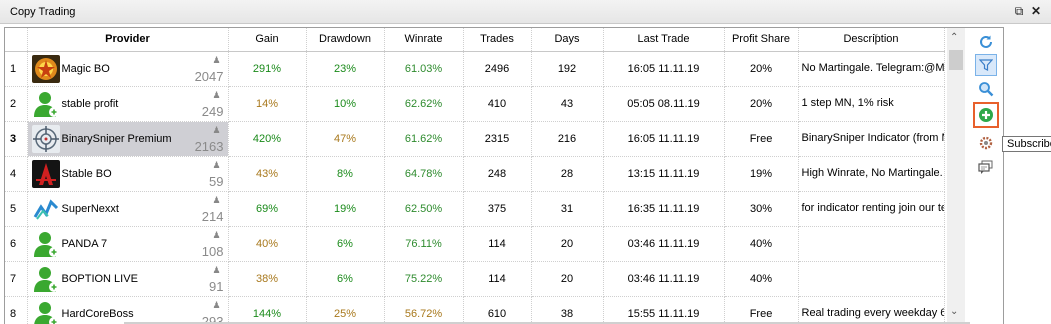 This screenshot has height=324, width=1051. I want to click on trades-cell: 2315, so click(497, 139).